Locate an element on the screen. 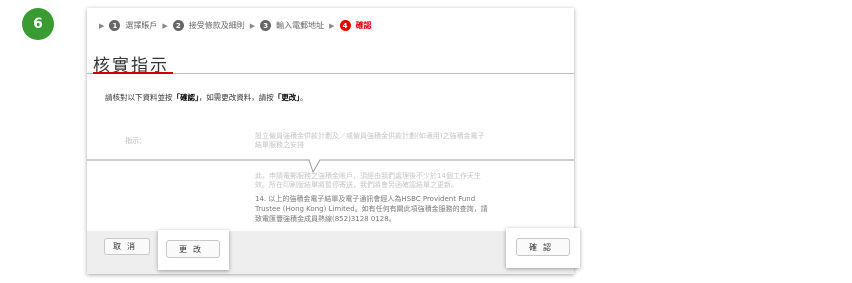 Image resolution: width=852 pixels, height=283 pixels. confirm-button: 確認 is located at coordinates (543, 247).